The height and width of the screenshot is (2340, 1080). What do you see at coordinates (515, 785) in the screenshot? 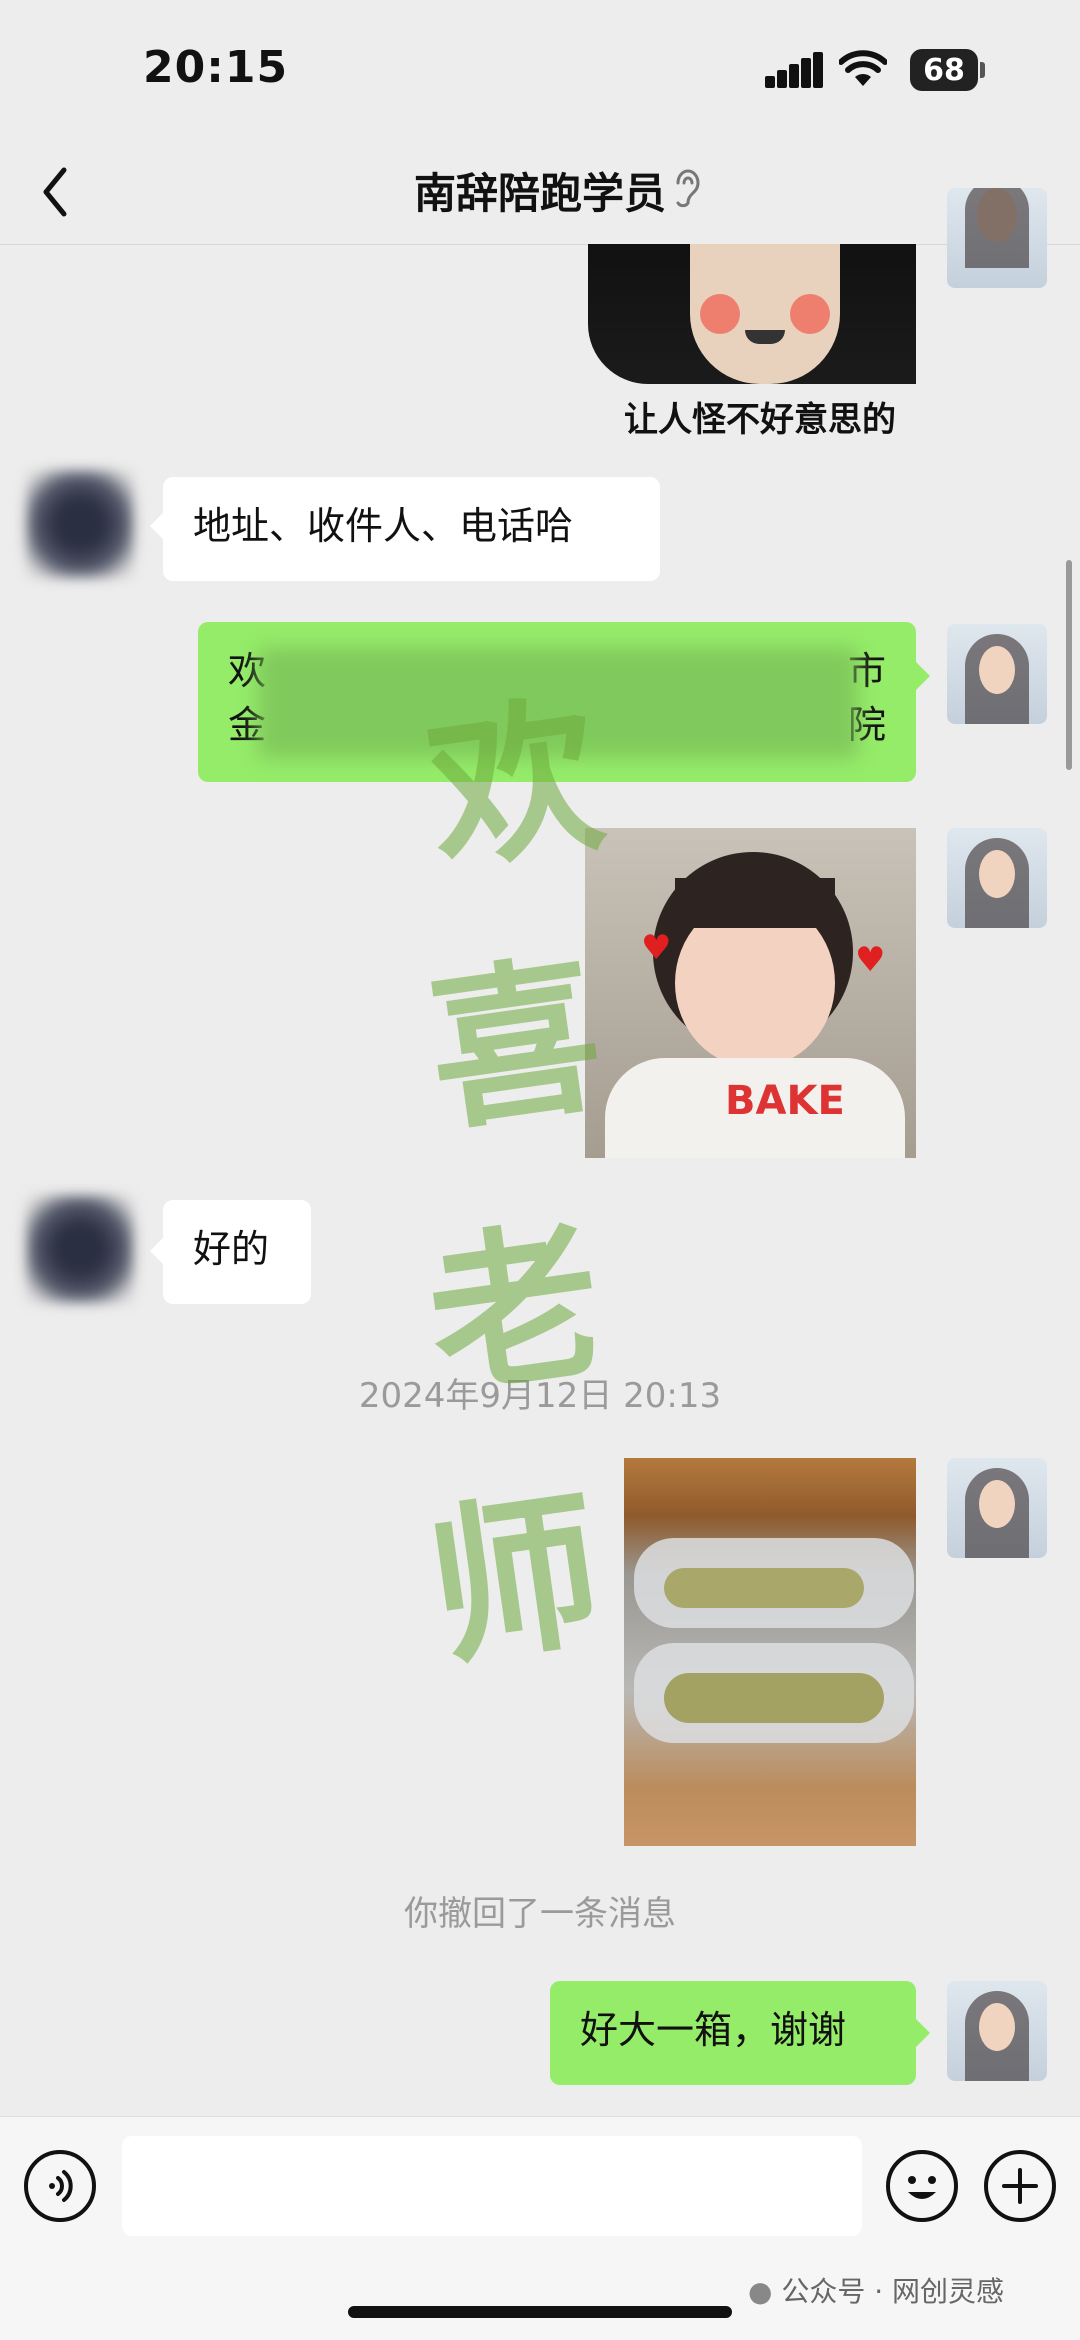
I see `watermark-char: 欢` at bounding box center [515, 785].